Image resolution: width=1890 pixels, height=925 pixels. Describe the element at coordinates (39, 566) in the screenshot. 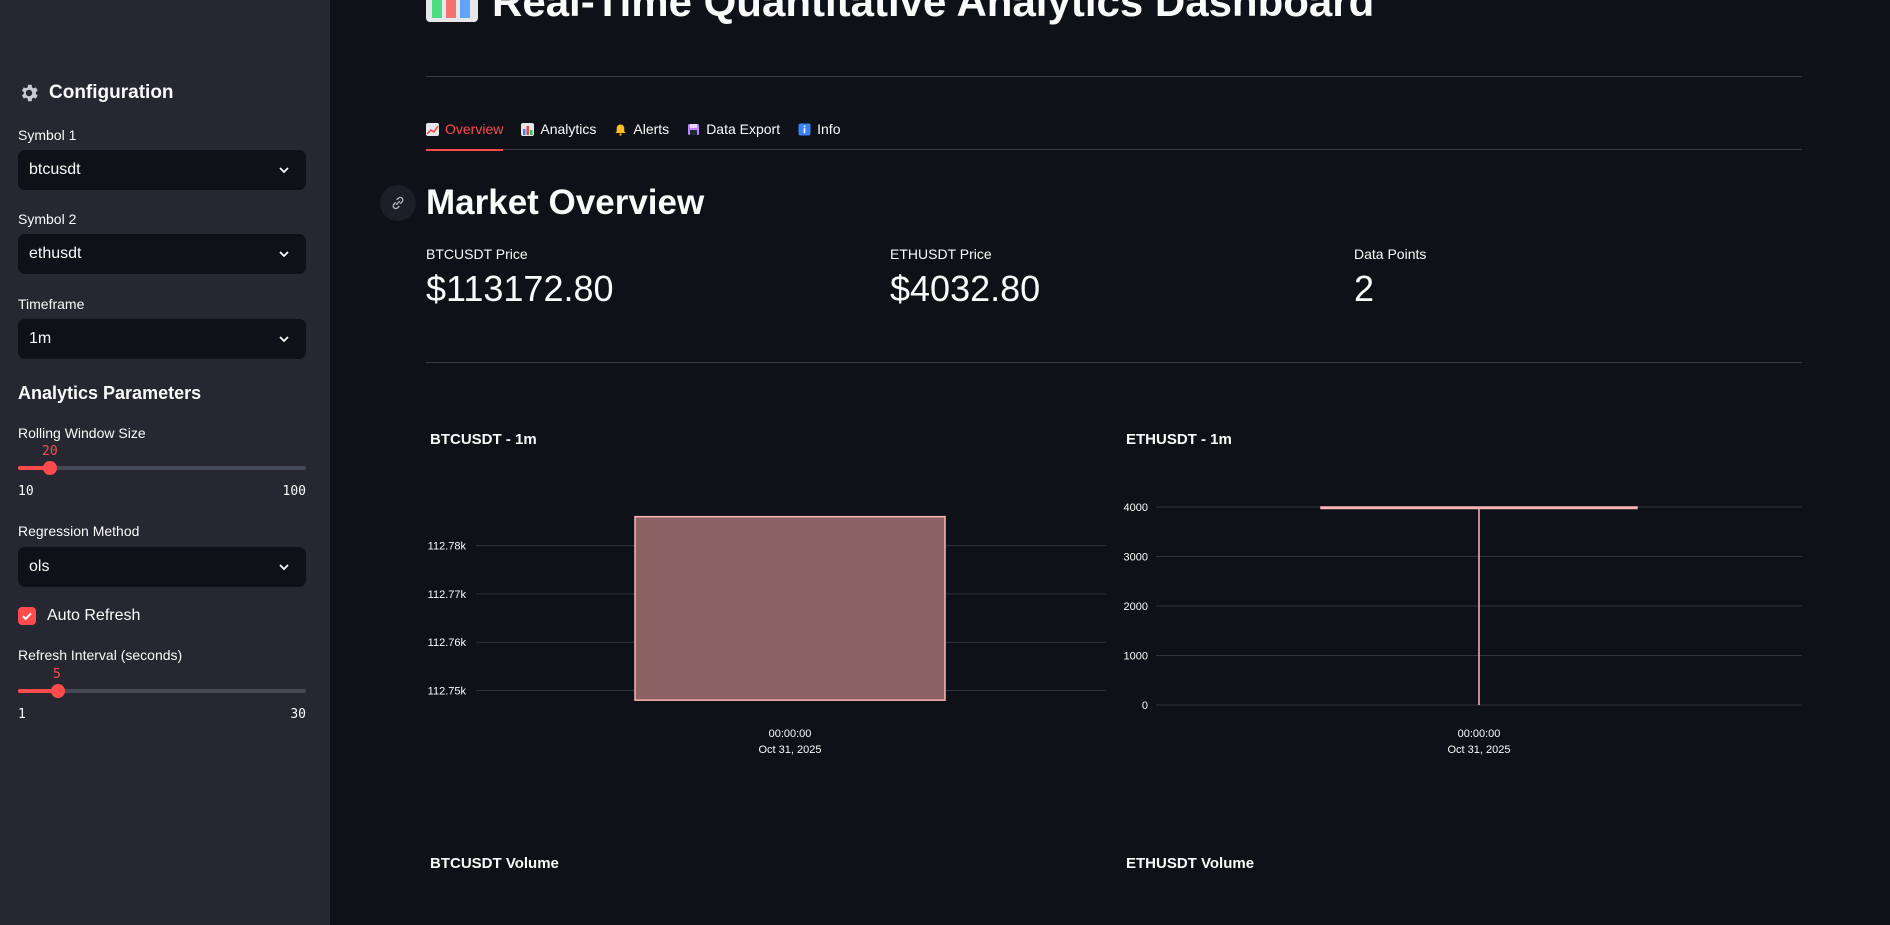

I see `regression-value: ols` at that location.